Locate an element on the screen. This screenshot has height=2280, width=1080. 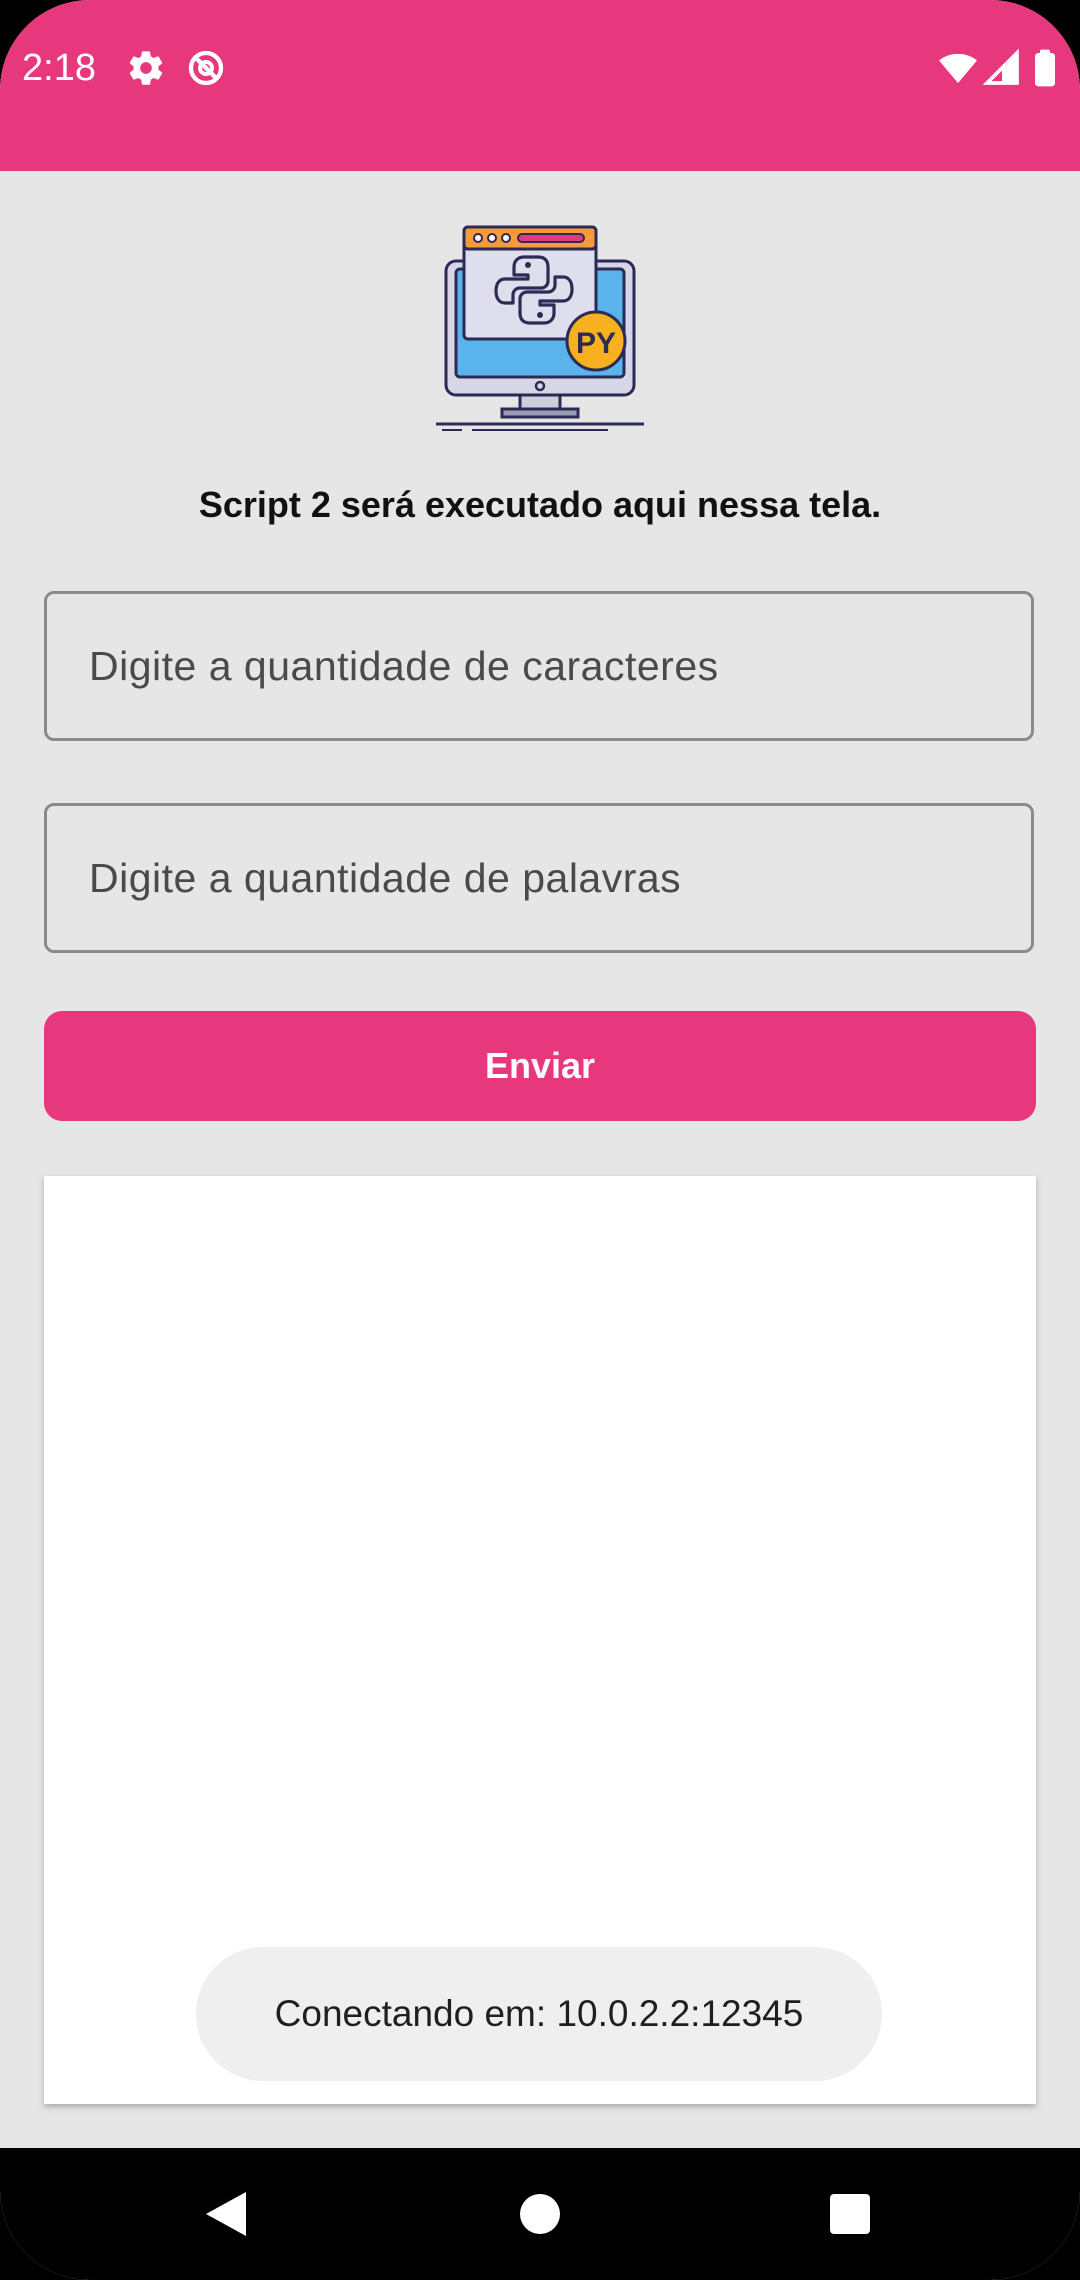
status-time: 2:18 is located at coordinates (59, 68).